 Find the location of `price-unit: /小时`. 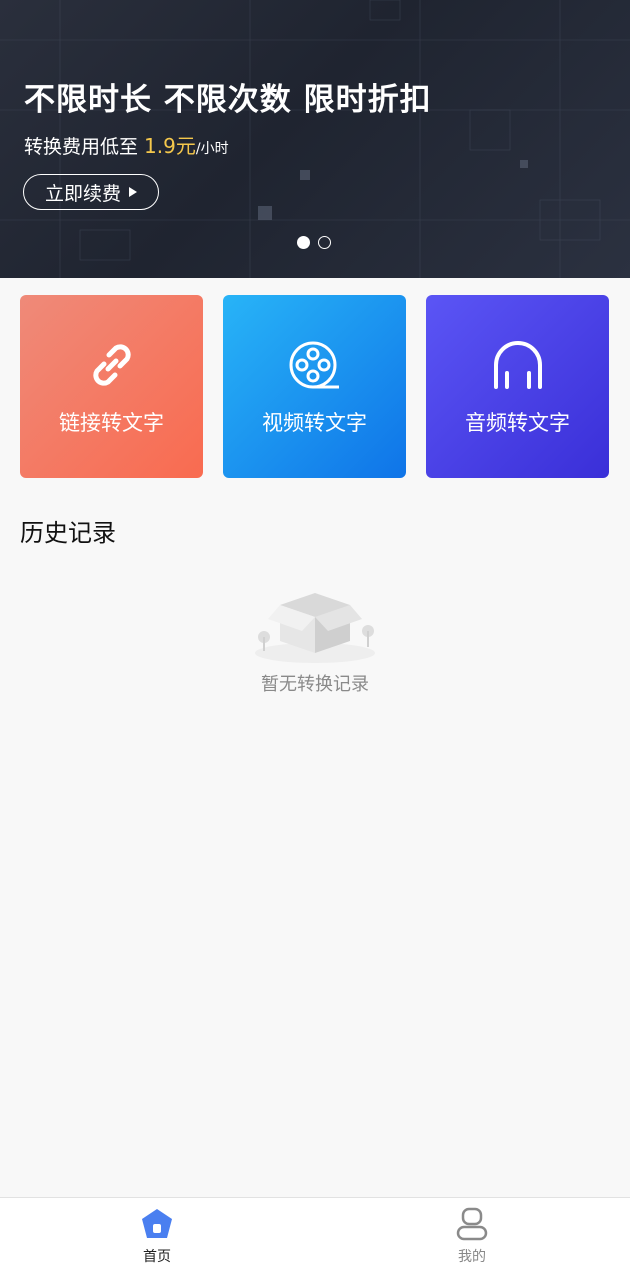

price-unit: /小时 is located at coordinates (212, 149).